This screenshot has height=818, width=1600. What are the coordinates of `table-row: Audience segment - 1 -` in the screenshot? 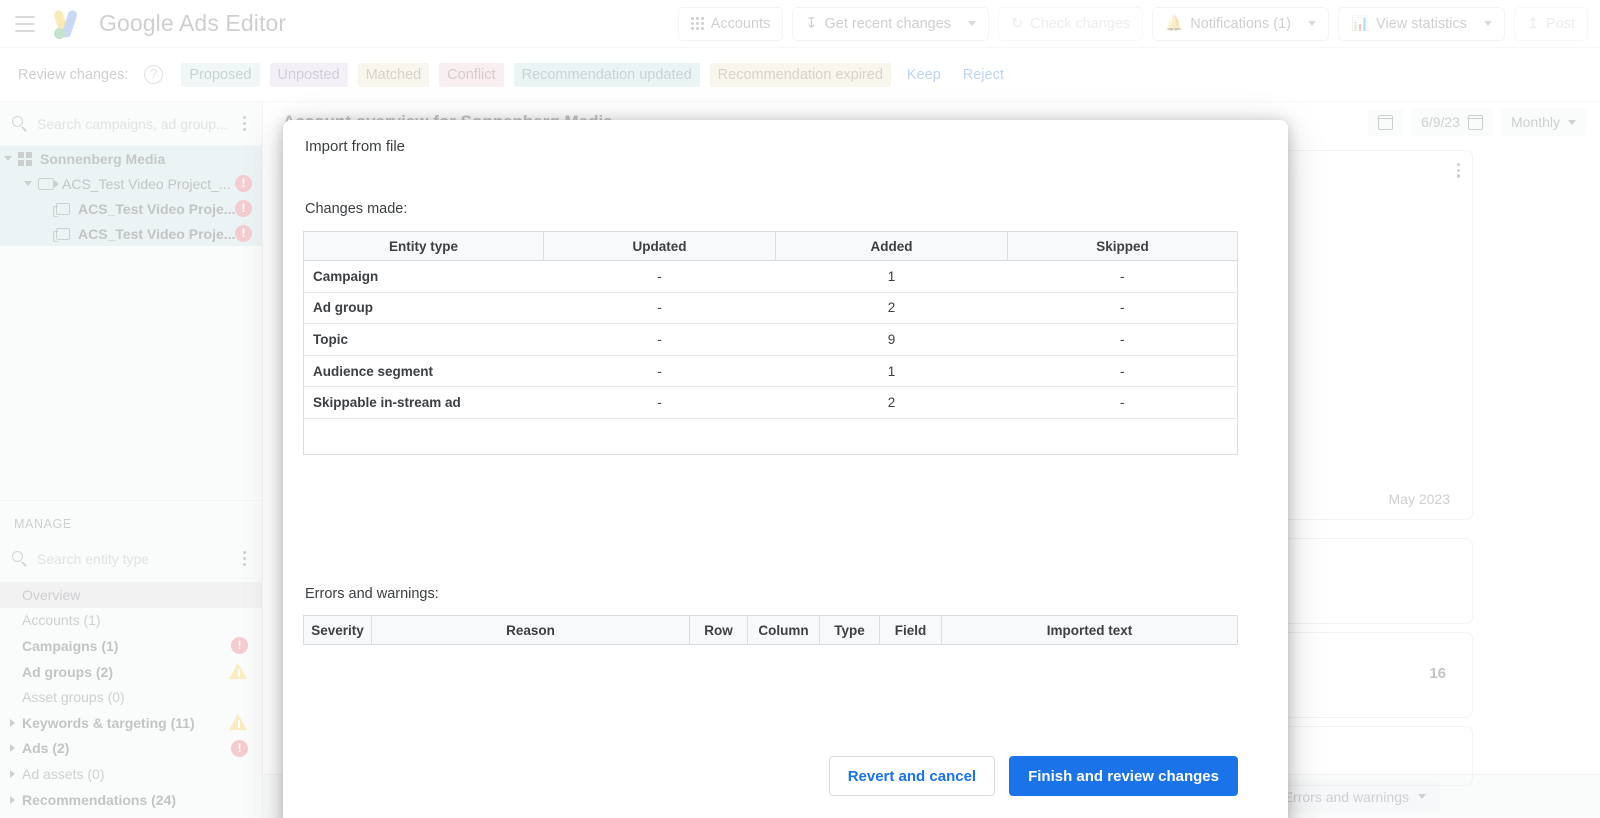 It's located at (770, 371).